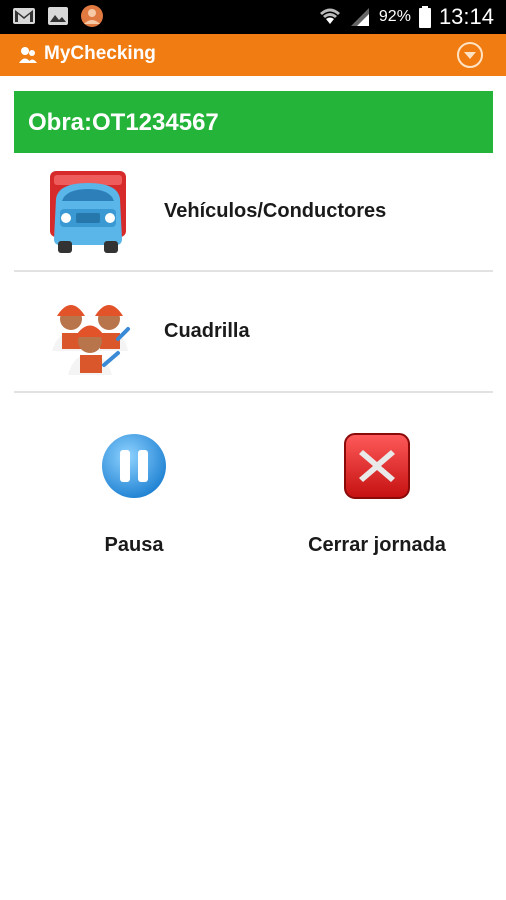 The height and width of the screenshot is (900, 506). I want to click on pause-button: Pausa, so click(134, 502).